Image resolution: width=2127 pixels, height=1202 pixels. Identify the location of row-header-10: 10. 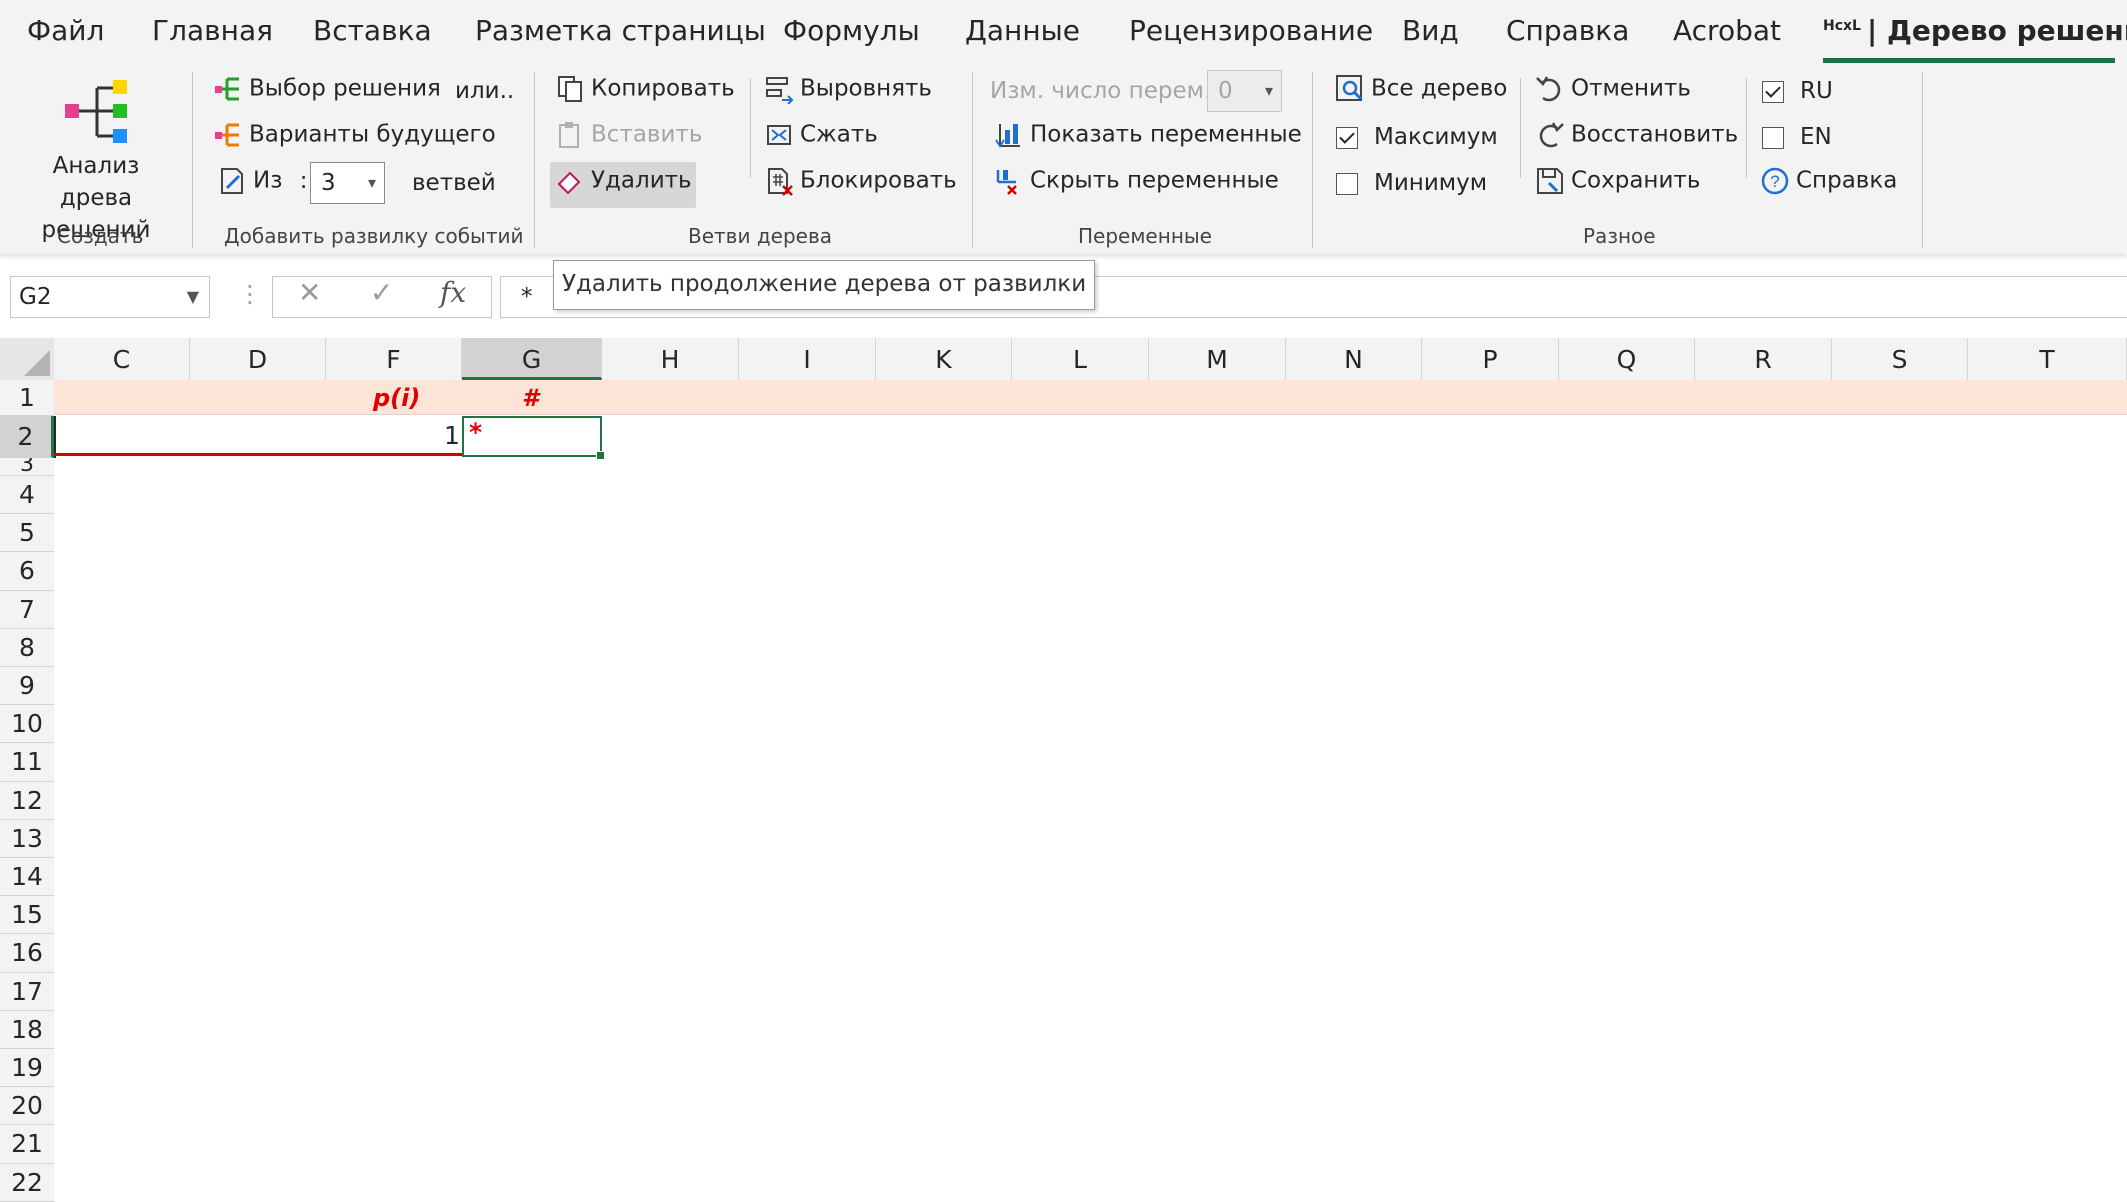
(27, 724).